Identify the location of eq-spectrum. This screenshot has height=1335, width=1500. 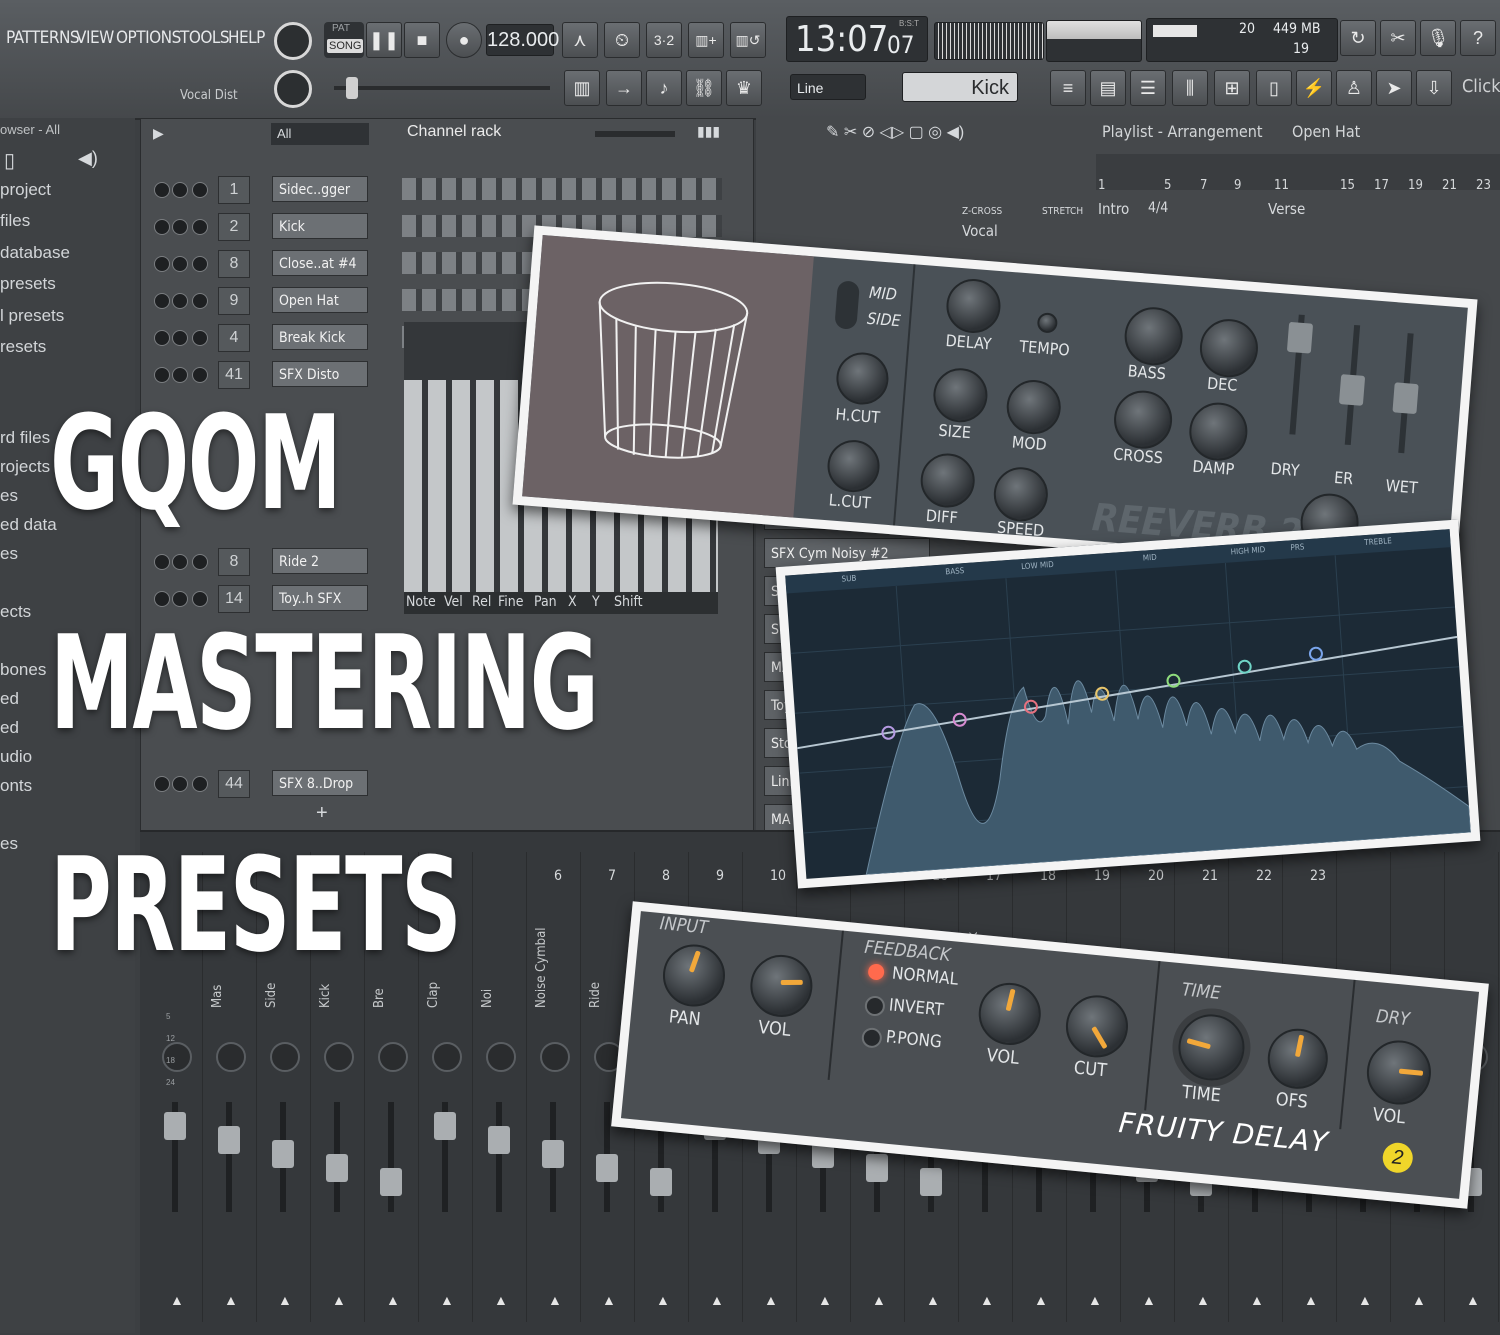
(1128, 713).